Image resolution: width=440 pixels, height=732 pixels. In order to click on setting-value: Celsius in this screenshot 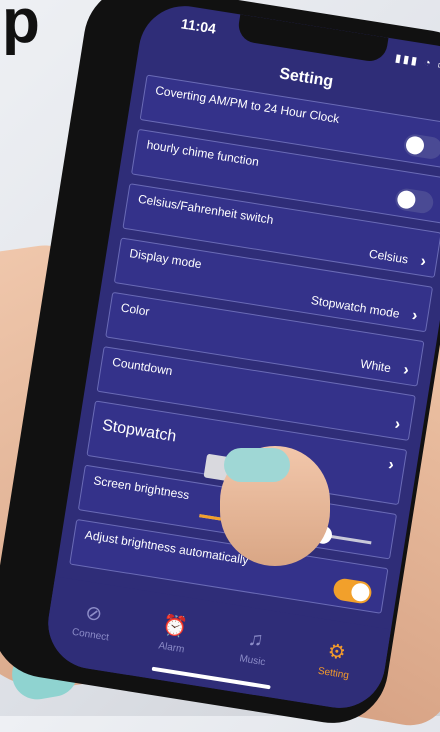, I will do `click(389, 256)`.